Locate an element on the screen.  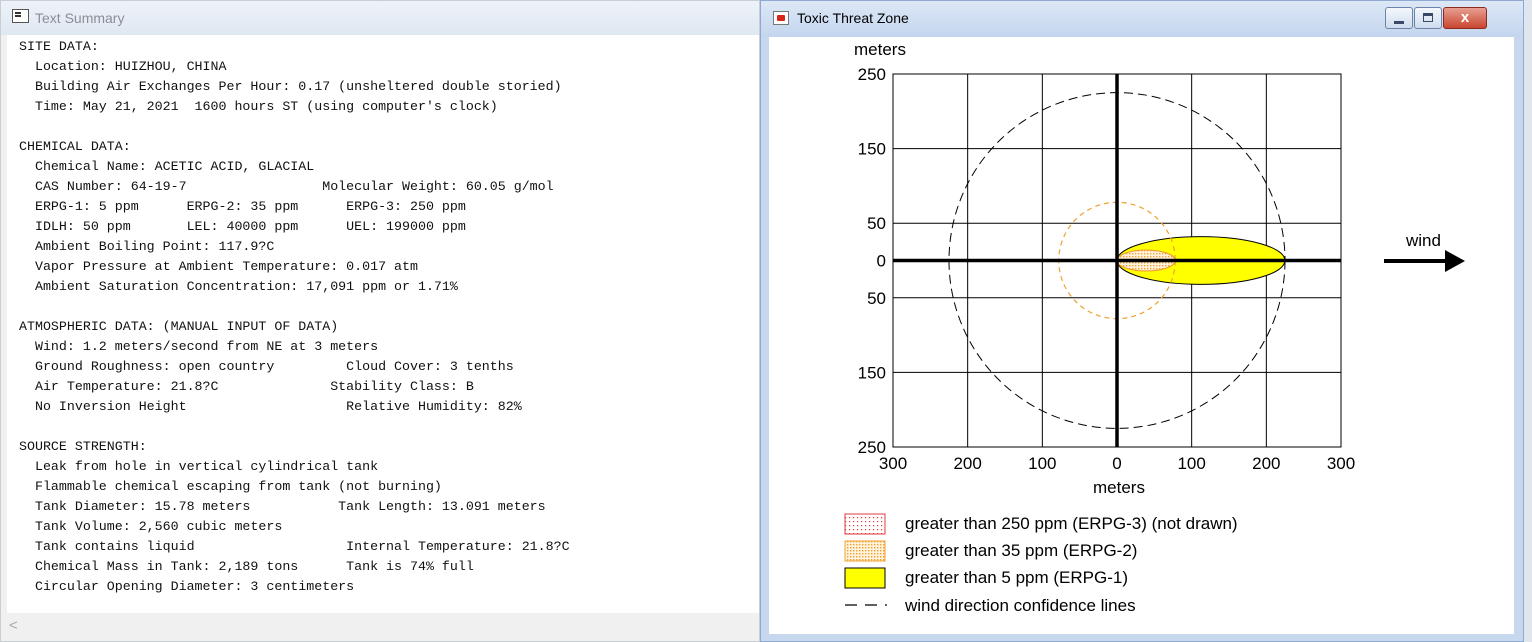
legend-erpg3-swatch is located at coordinates (865, 524).